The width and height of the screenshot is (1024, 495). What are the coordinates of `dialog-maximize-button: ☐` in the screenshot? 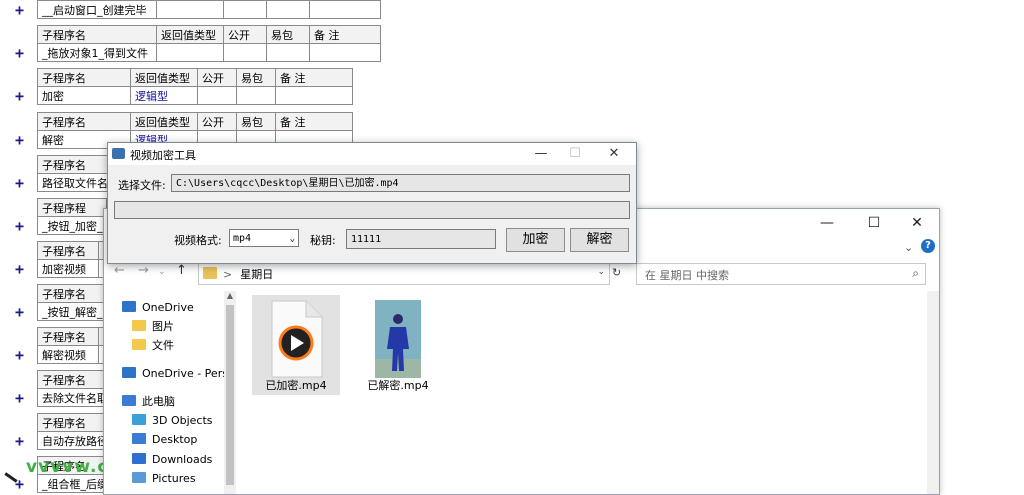 It's located at (575, 154).